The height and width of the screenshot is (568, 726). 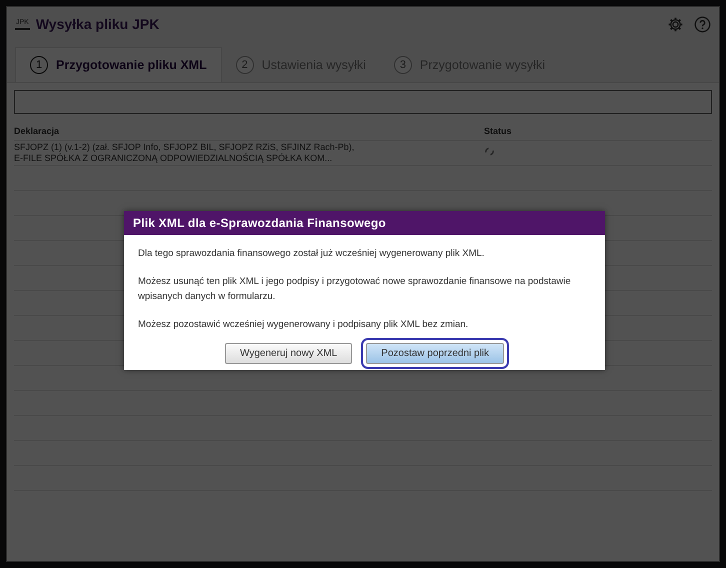 What do you see at coordinates (498, 131) in the screenshot?
I see `column-header: Status` at bounding box center [498, 131].